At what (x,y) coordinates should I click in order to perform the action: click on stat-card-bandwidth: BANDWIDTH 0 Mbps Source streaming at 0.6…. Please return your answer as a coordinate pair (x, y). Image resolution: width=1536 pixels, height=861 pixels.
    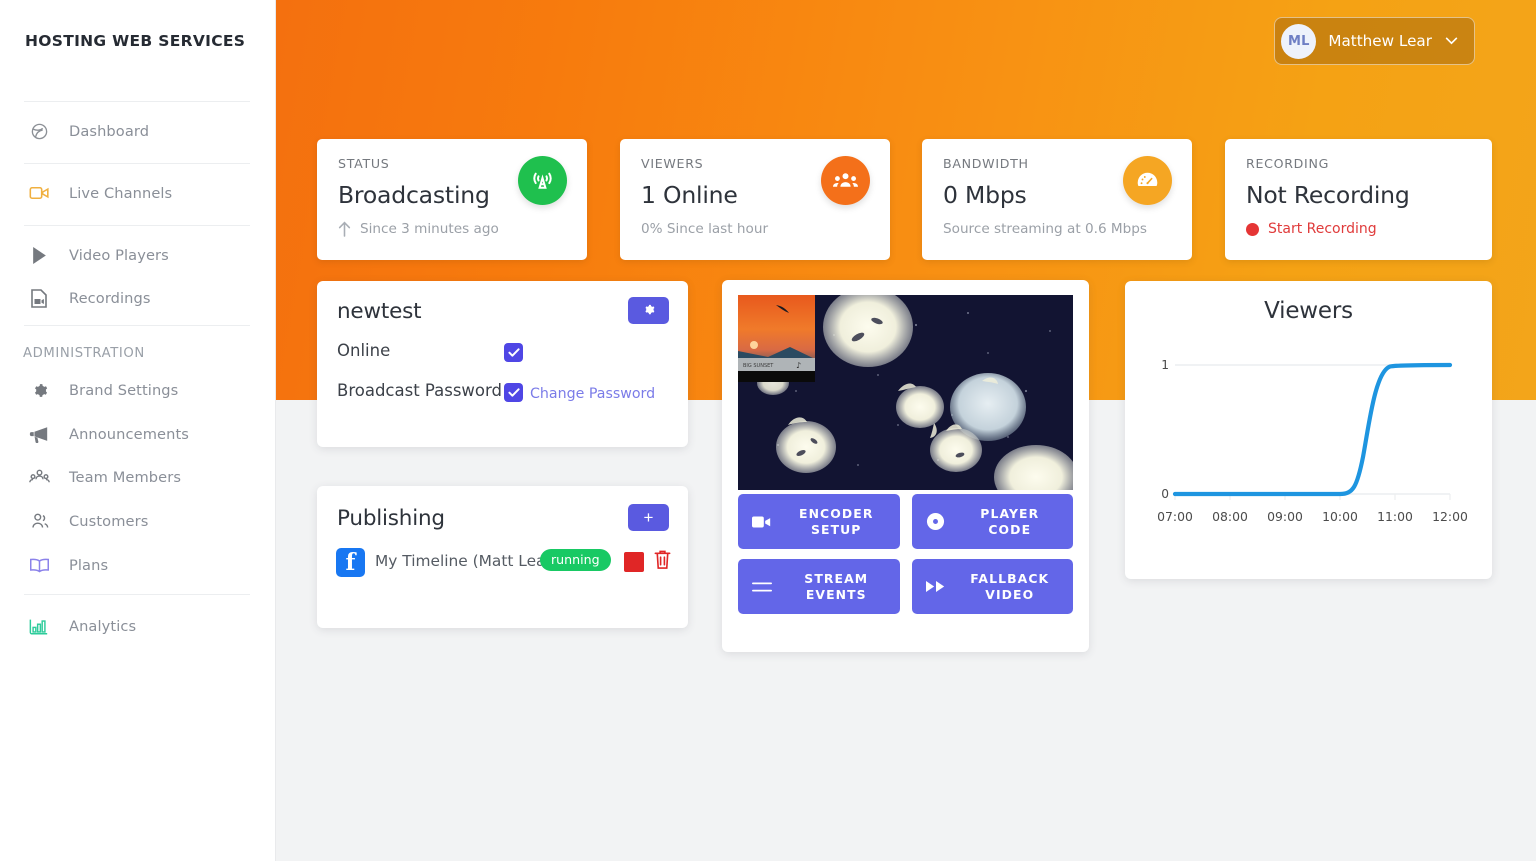
    Looking at the image, I should click on (1057, 199).